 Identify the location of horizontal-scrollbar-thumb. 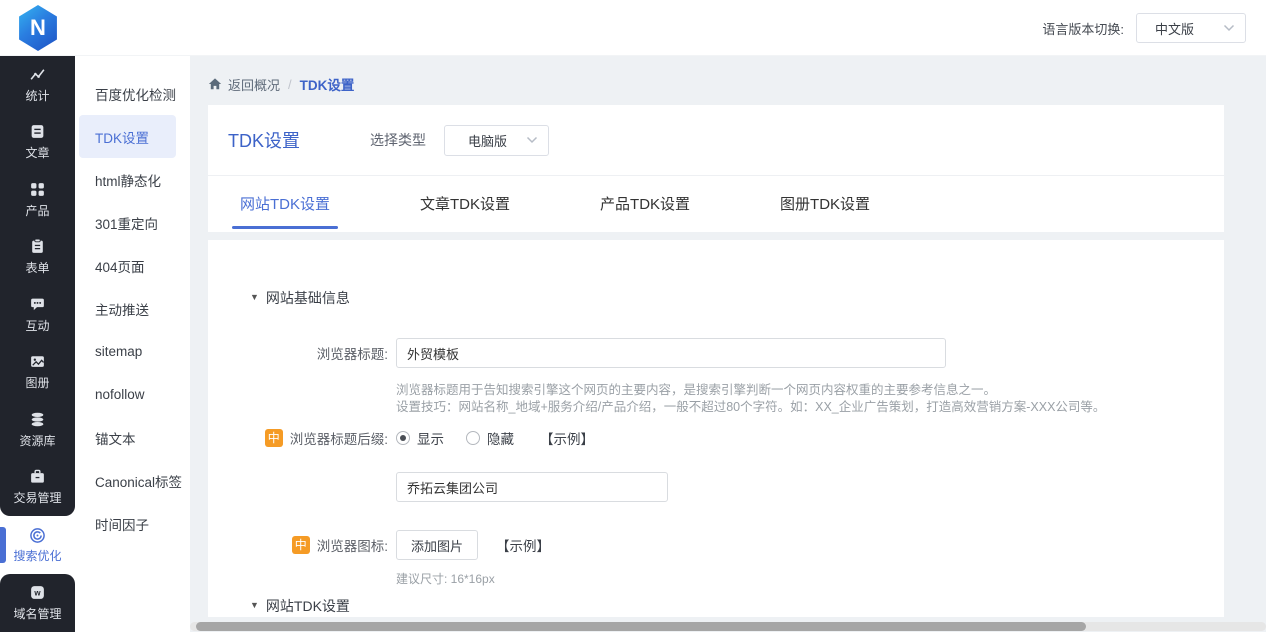
(641, 626).